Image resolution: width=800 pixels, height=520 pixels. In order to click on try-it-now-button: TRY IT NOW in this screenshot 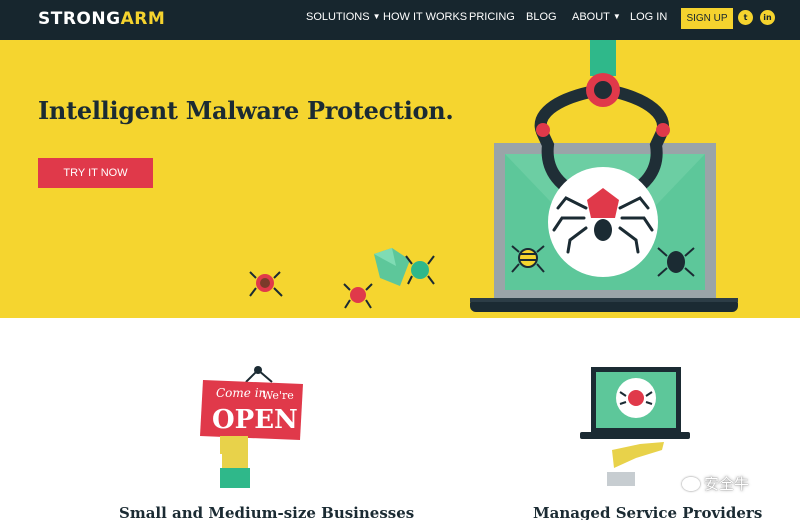, I will do `click(95, 173)`.